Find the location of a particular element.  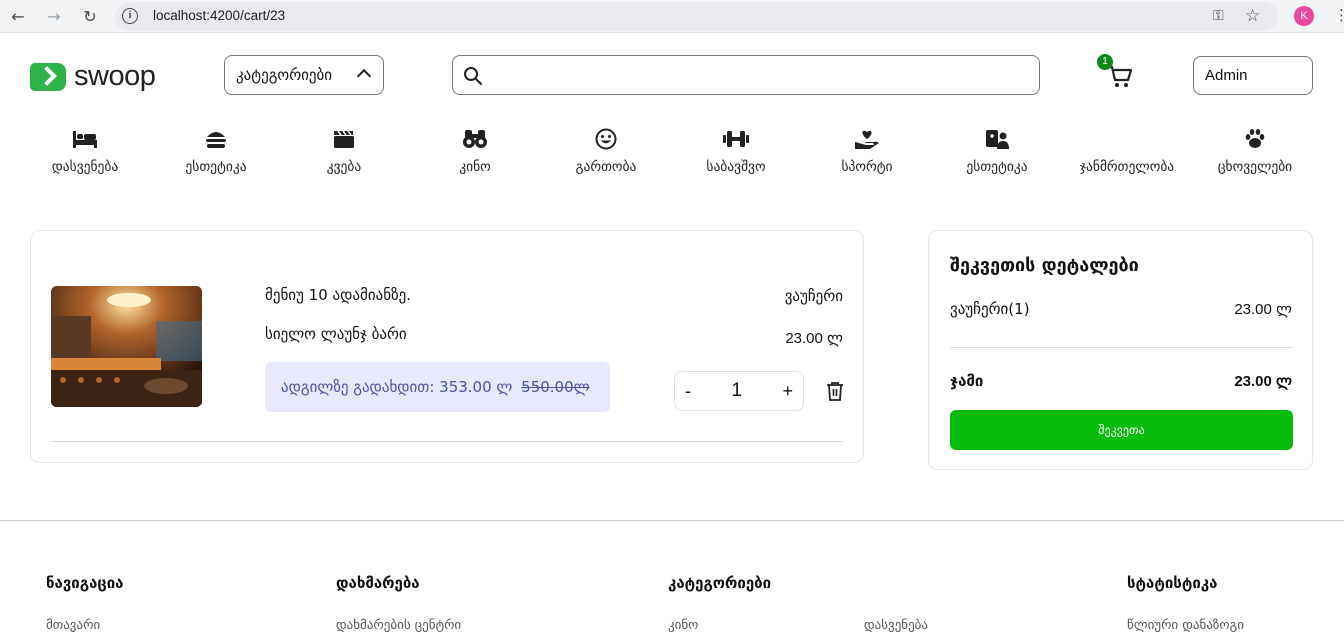

category-label: დასვენება is located at coordinates (85, 167).